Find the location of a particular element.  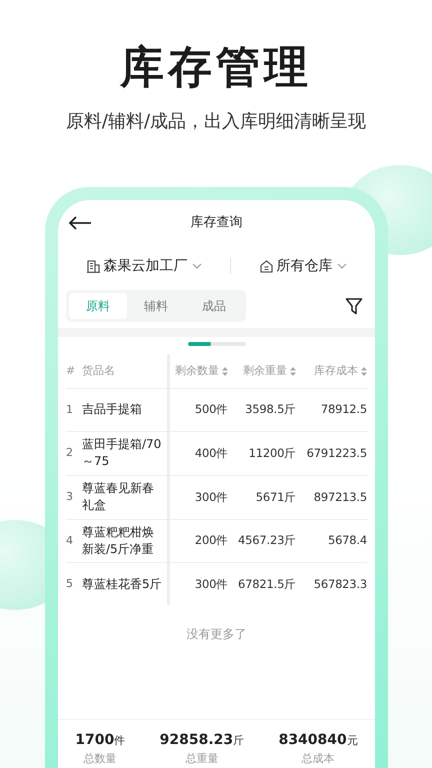

column-header: 剩余数量 is located at coordinates (197, 371).